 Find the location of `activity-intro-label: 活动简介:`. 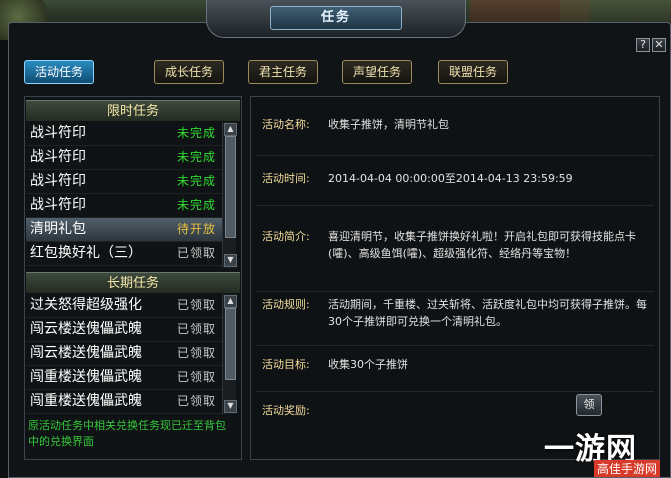

activity-intro-label: 活动简介: is located at coordinates (286, 236).